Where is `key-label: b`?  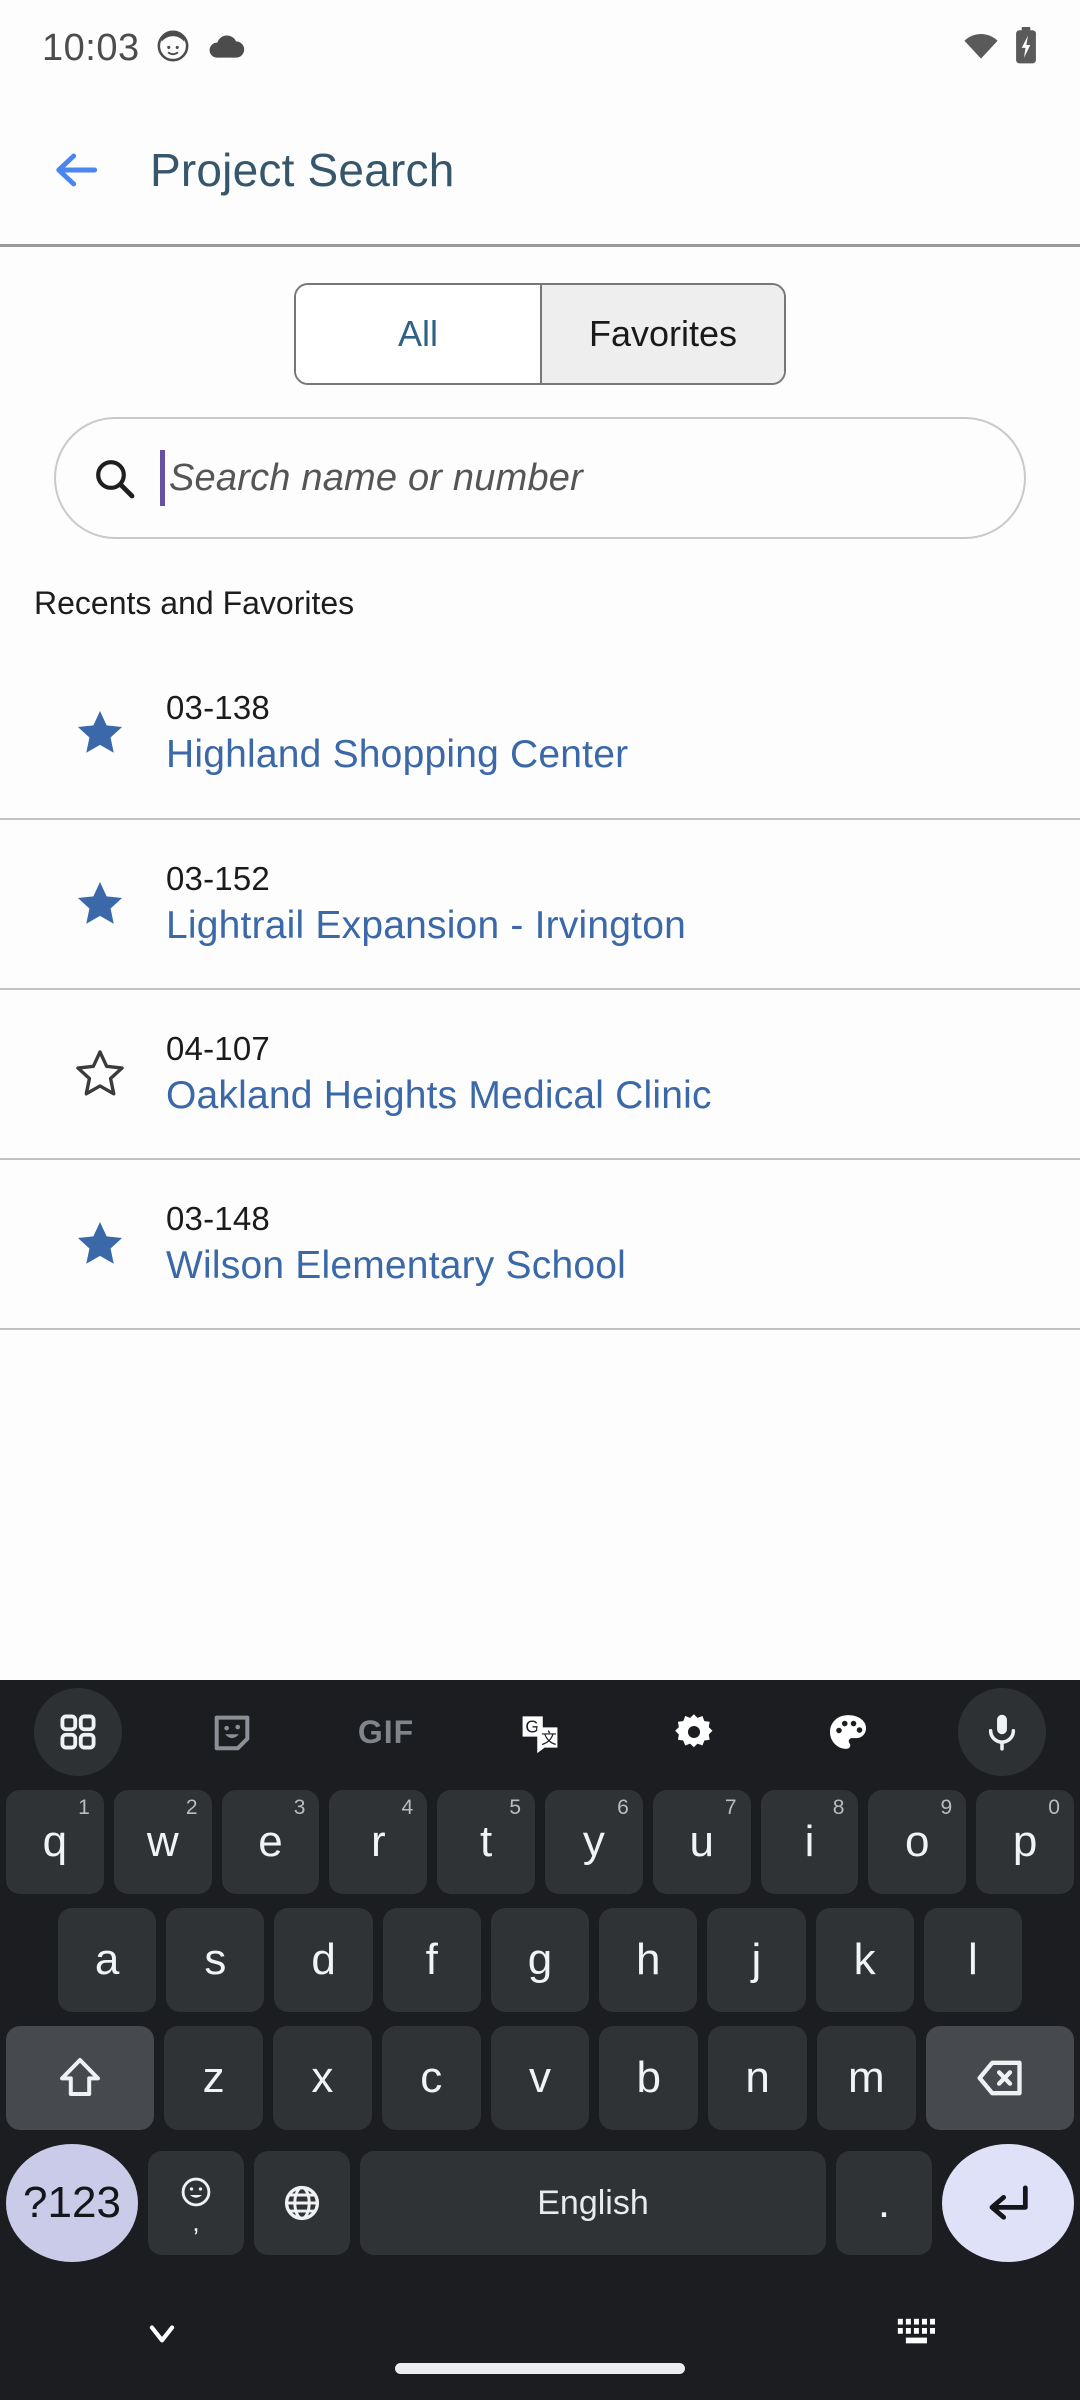 key-label: b is located at coordinates (649, 2077).